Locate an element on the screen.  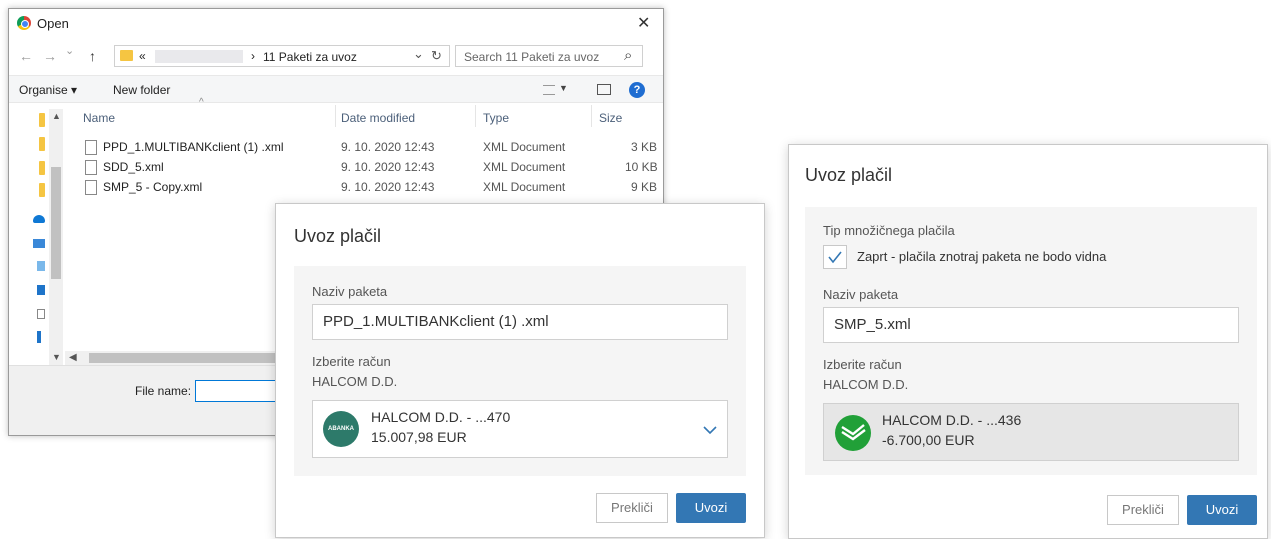
file-size: 10 KB is located at coordinates (641, 167).